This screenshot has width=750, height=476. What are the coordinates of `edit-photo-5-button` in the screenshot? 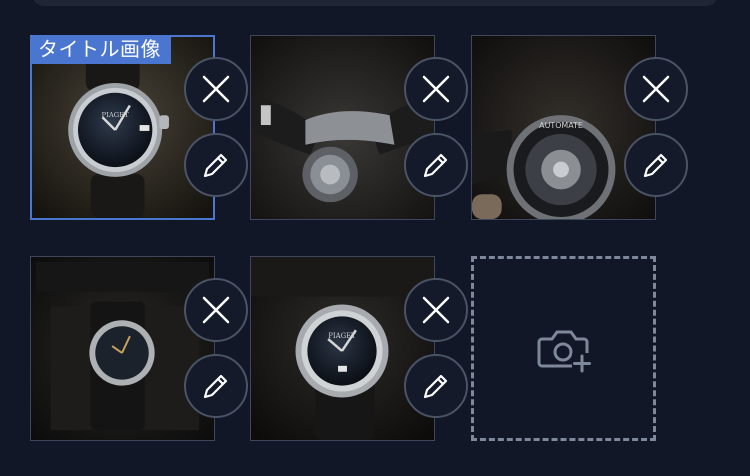 It's located at (436, 386).